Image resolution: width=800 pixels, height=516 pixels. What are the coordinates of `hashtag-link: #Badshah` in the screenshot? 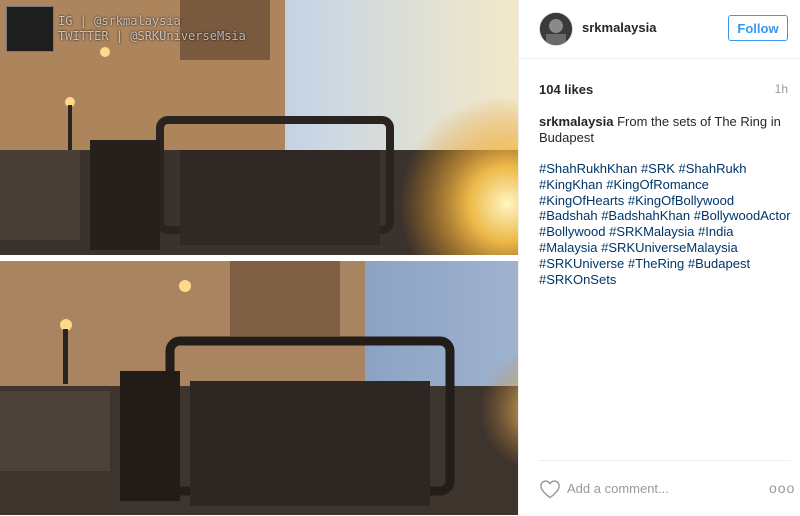 It's located at (568, 215).